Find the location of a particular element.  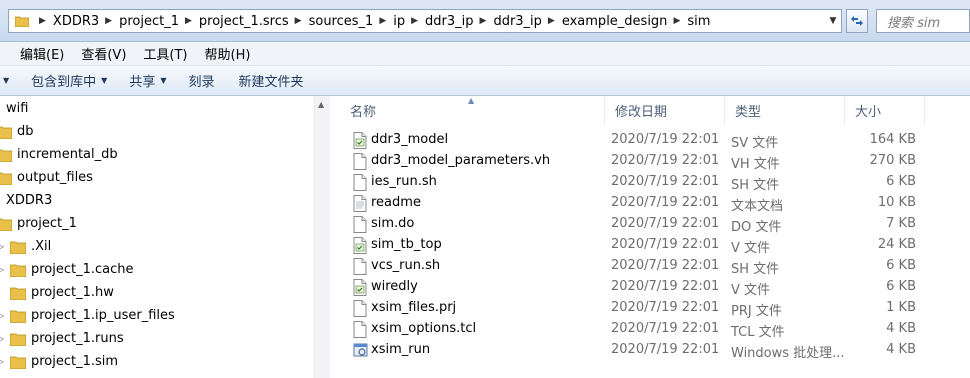

nav-scrollbar: ▲ is located at coordinates (322, 237).